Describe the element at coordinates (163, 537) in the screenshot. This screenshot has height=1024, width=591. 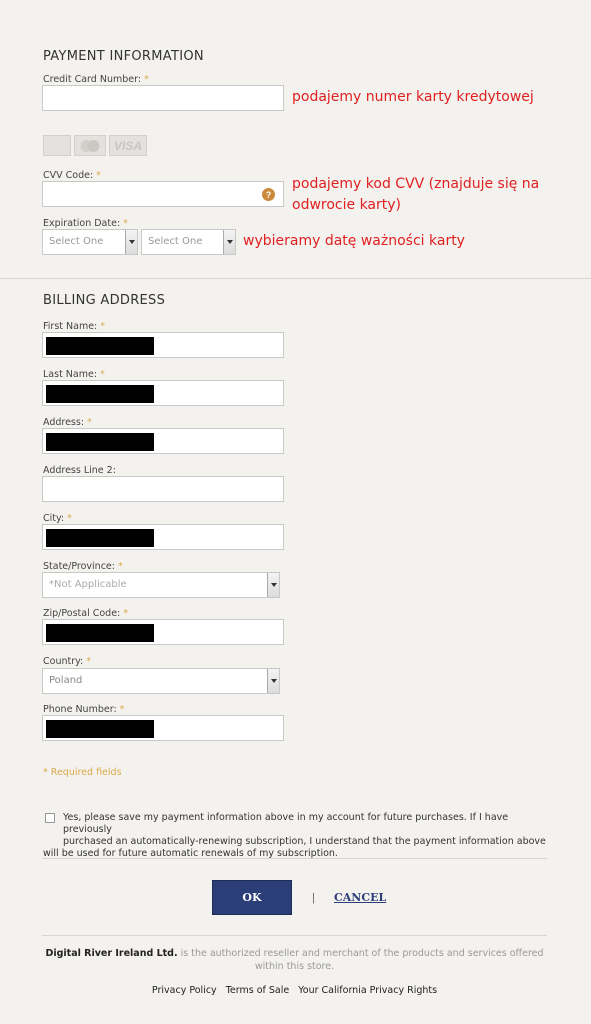
I see `city-input` at that location.